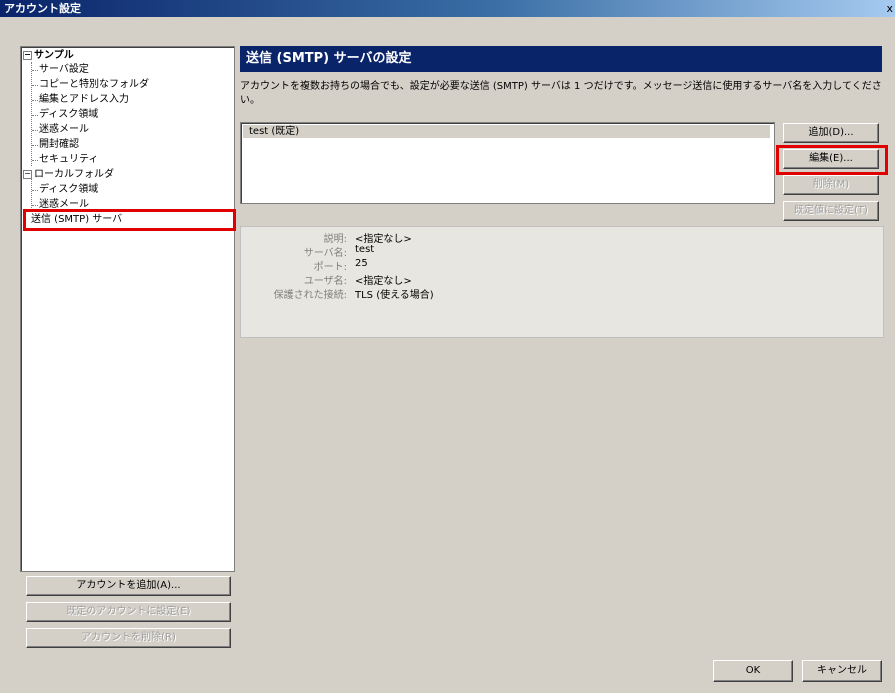  What do you see at coordinates (831, 185) in the screenshot?
I see `delete-server-button: 削除(M)` at bounding box center [831, 185].